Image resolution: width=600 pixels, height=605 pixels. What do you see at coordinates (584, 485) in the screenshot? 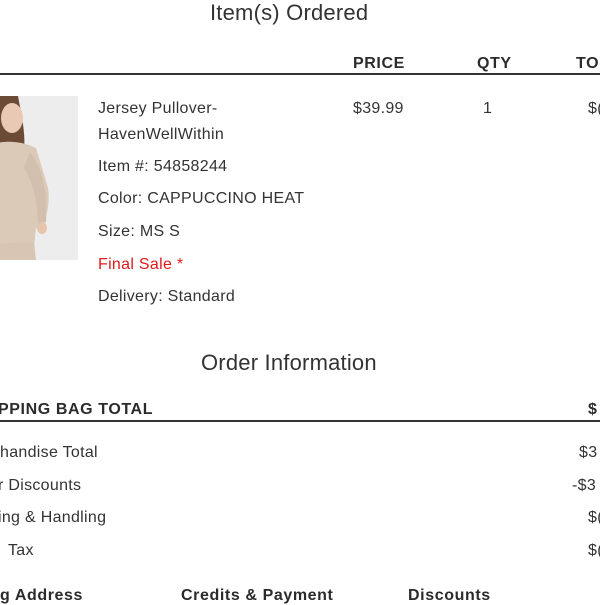
I see `discounts-value: -$3` at bounding box center [584, 485].